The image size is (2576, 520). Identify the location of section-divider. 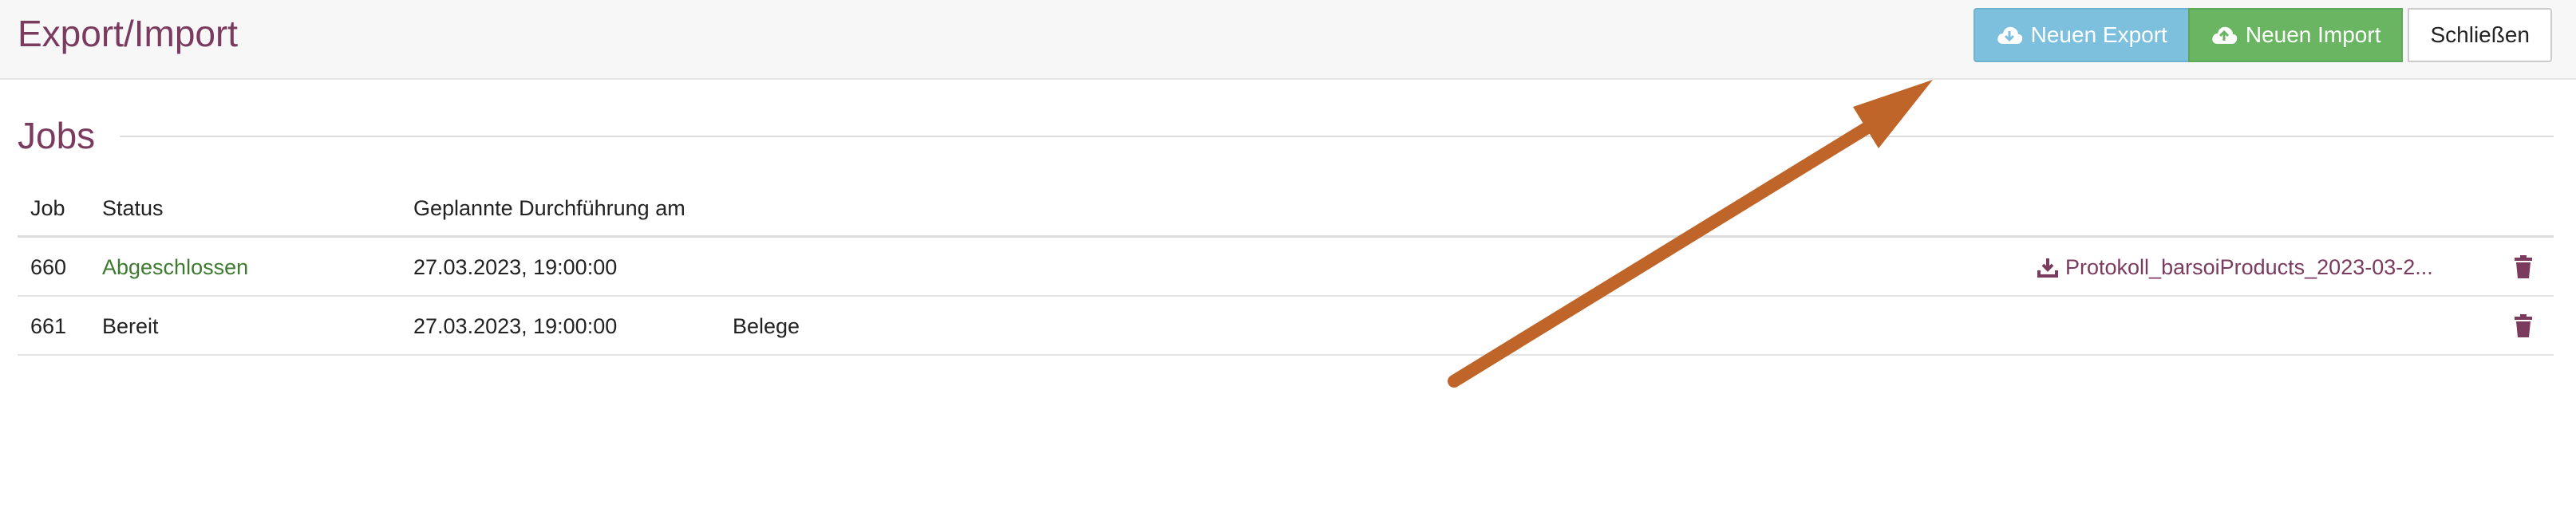
(1337, 136).